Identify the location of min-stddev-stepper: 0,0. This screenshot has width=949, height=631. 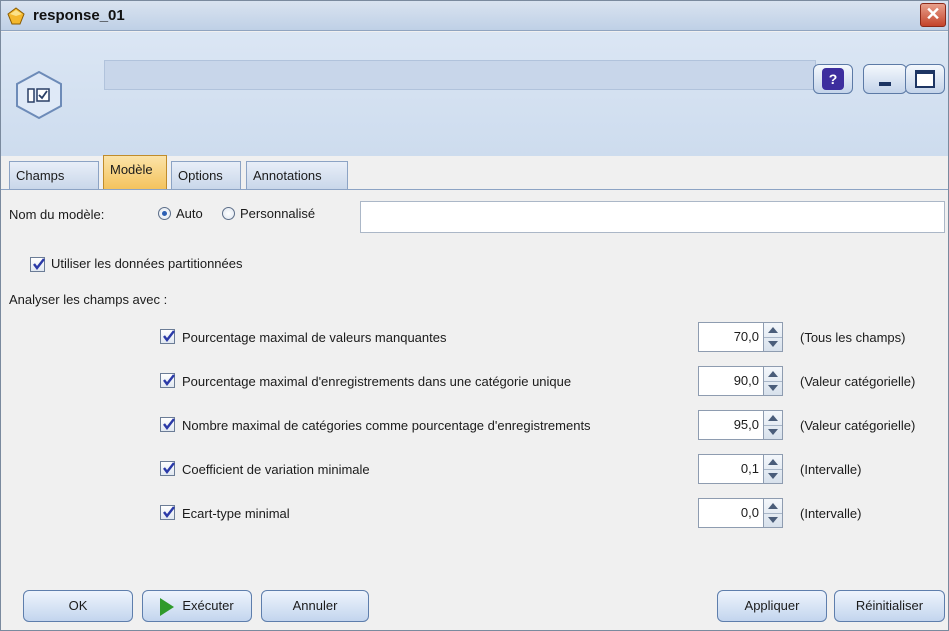
(741, 513).